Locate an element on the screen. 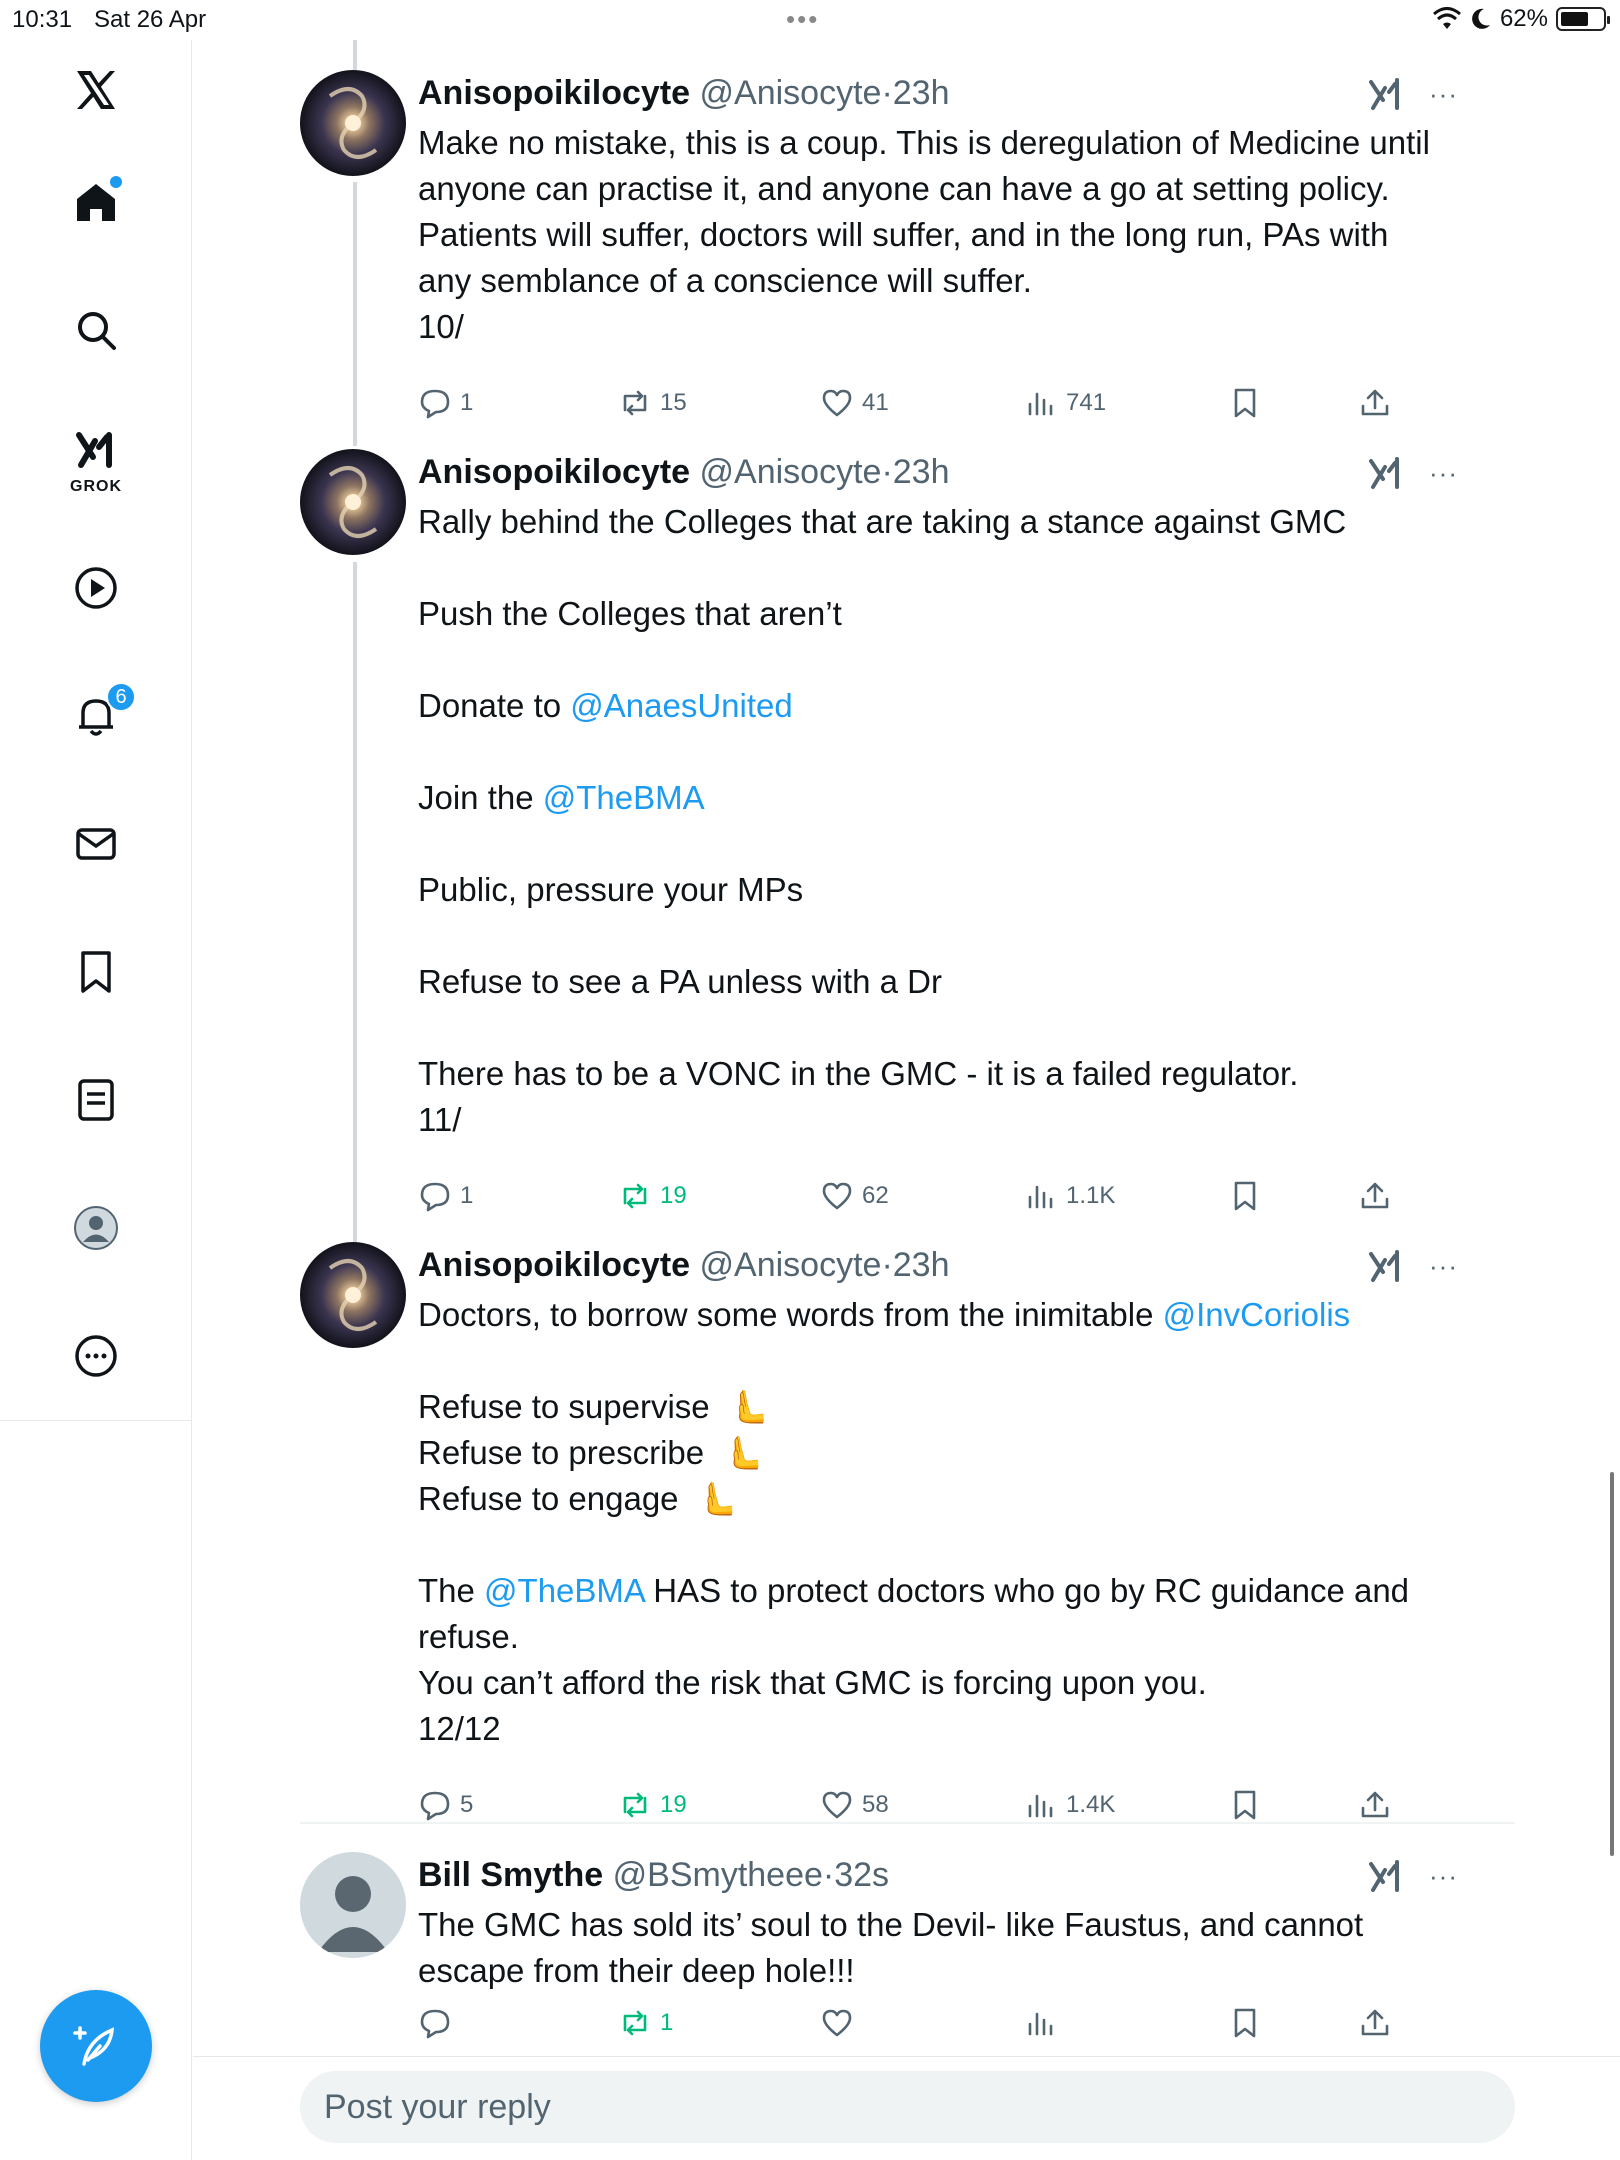  sidebar-item-profile is located at coordinates (96, 1228).